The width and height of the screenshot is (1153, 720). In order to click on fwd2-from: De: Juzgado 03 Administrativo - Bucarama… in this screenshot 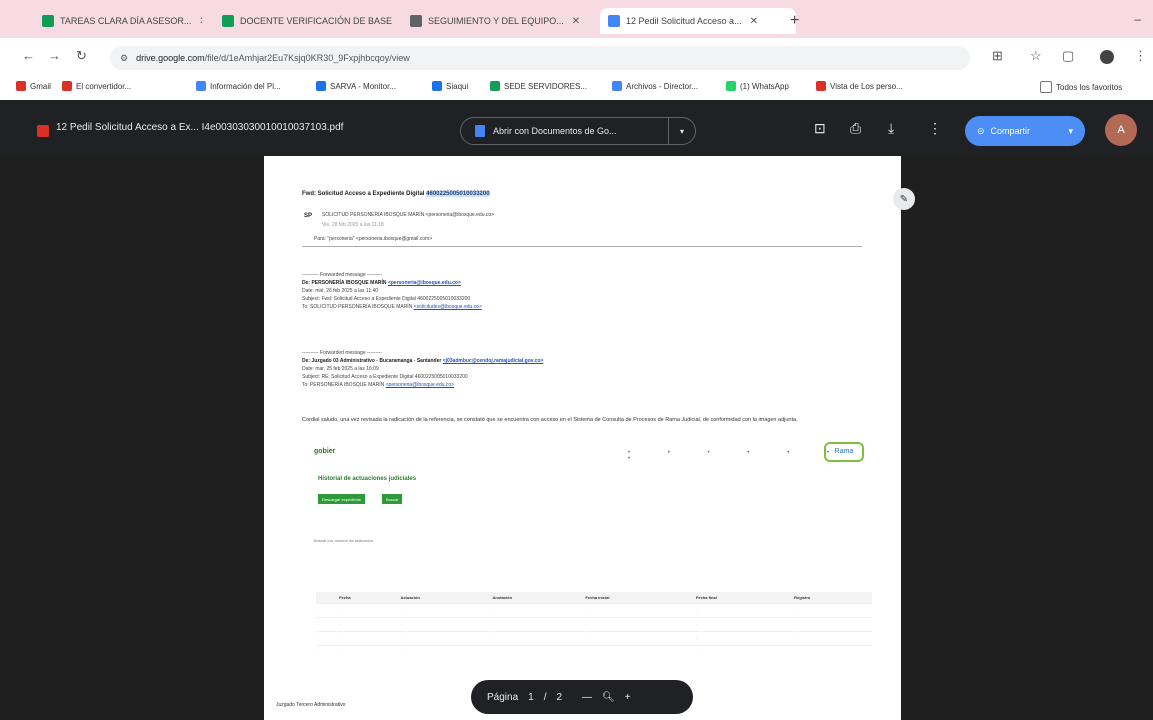, I will do `click(423, 361)`.